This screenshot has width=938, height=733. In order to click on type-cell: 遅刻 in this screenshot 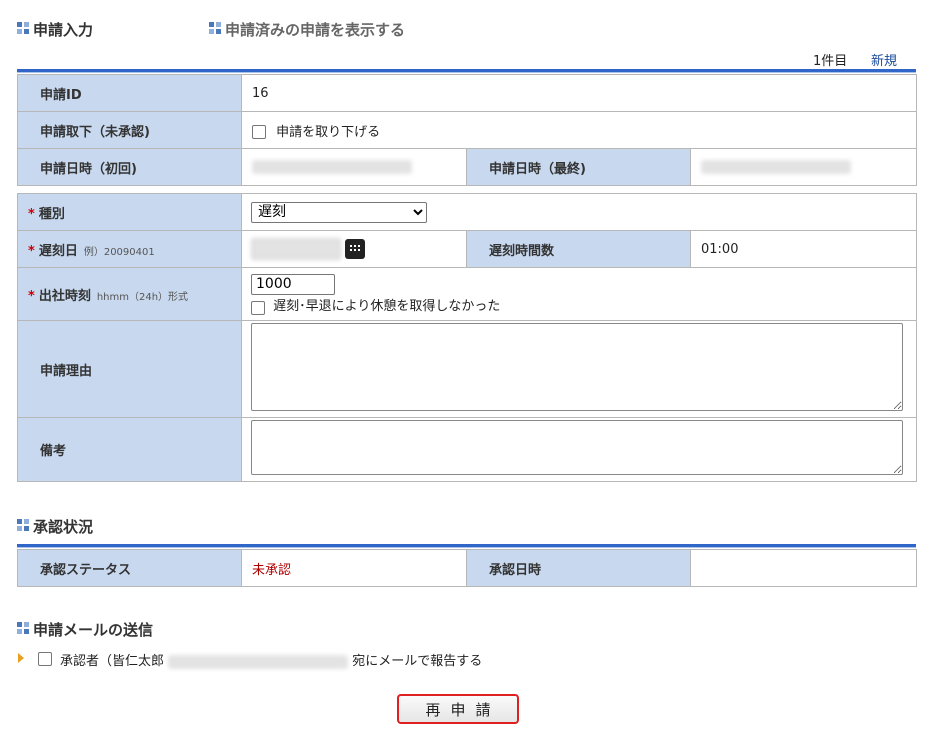, I will do `click(579, 212)`.